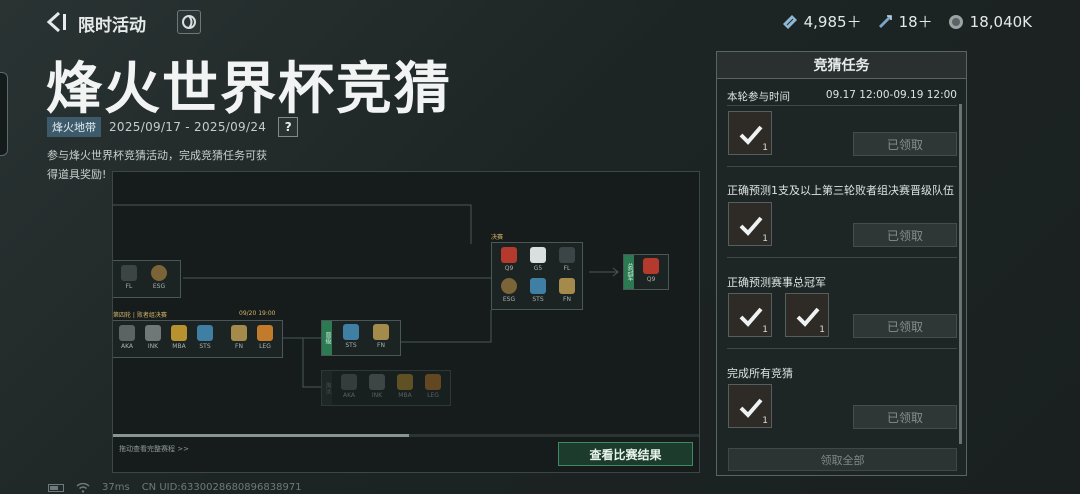 The height and width of the screenshot is (494, 1080). What do you see at coordinates (249, 89) in the screenshot?
I see `event-title: 烽火世界杯竞猜` at bounding box center [249, 89].